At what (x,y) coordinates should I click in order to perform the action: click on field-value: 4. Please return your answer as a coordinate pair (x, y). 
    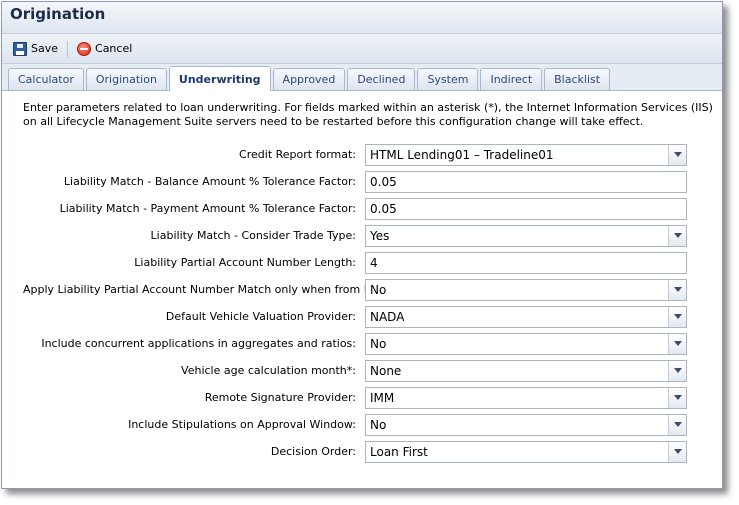
    Looking at the image, I should click on (374, 262).